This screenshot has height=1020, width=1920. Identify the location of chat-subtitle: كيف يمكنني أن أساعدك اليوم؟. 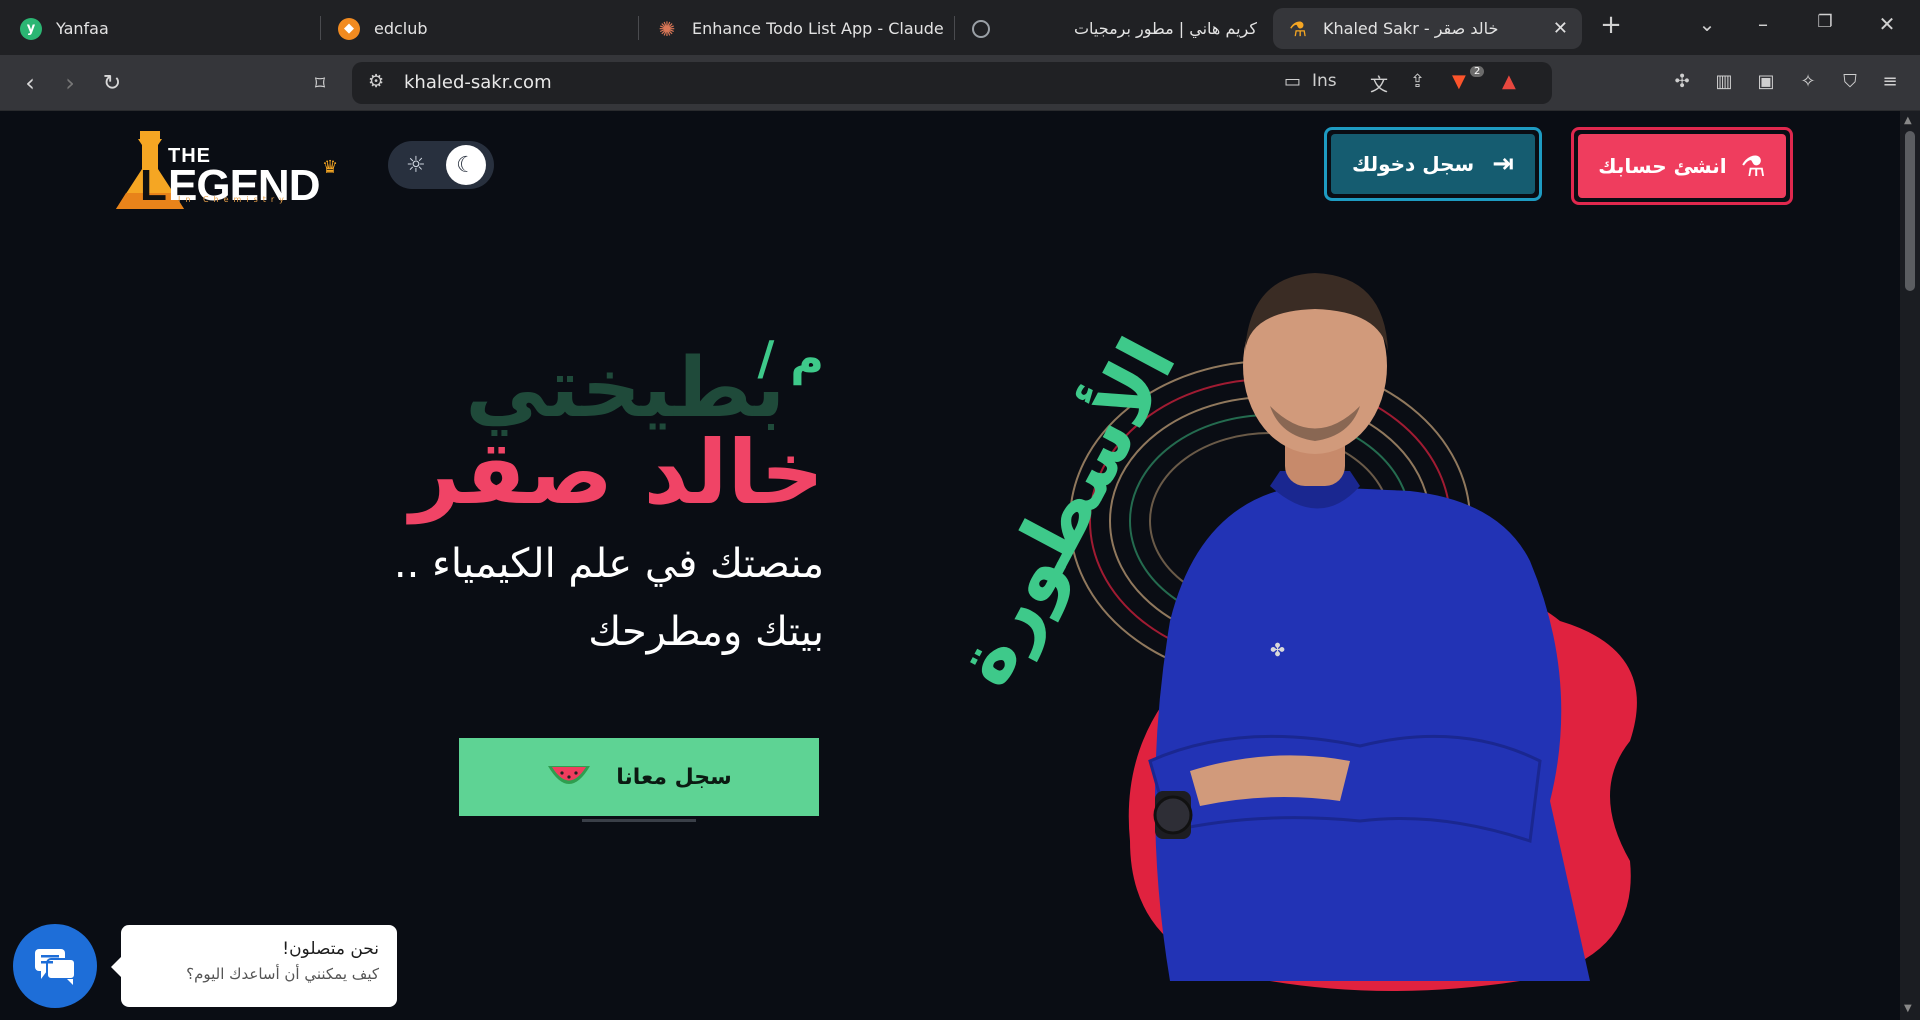
(282, 974).